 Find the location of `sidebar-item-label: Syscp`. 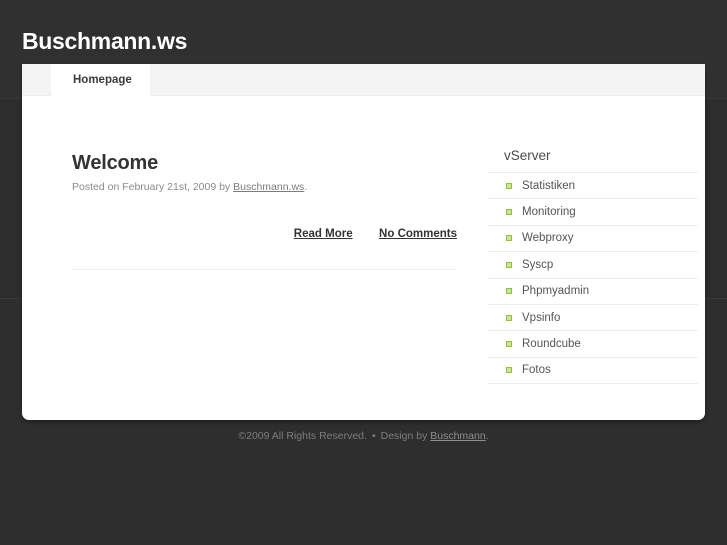

sidebar-item-label: Syscp is located at coordinates (537, 265).